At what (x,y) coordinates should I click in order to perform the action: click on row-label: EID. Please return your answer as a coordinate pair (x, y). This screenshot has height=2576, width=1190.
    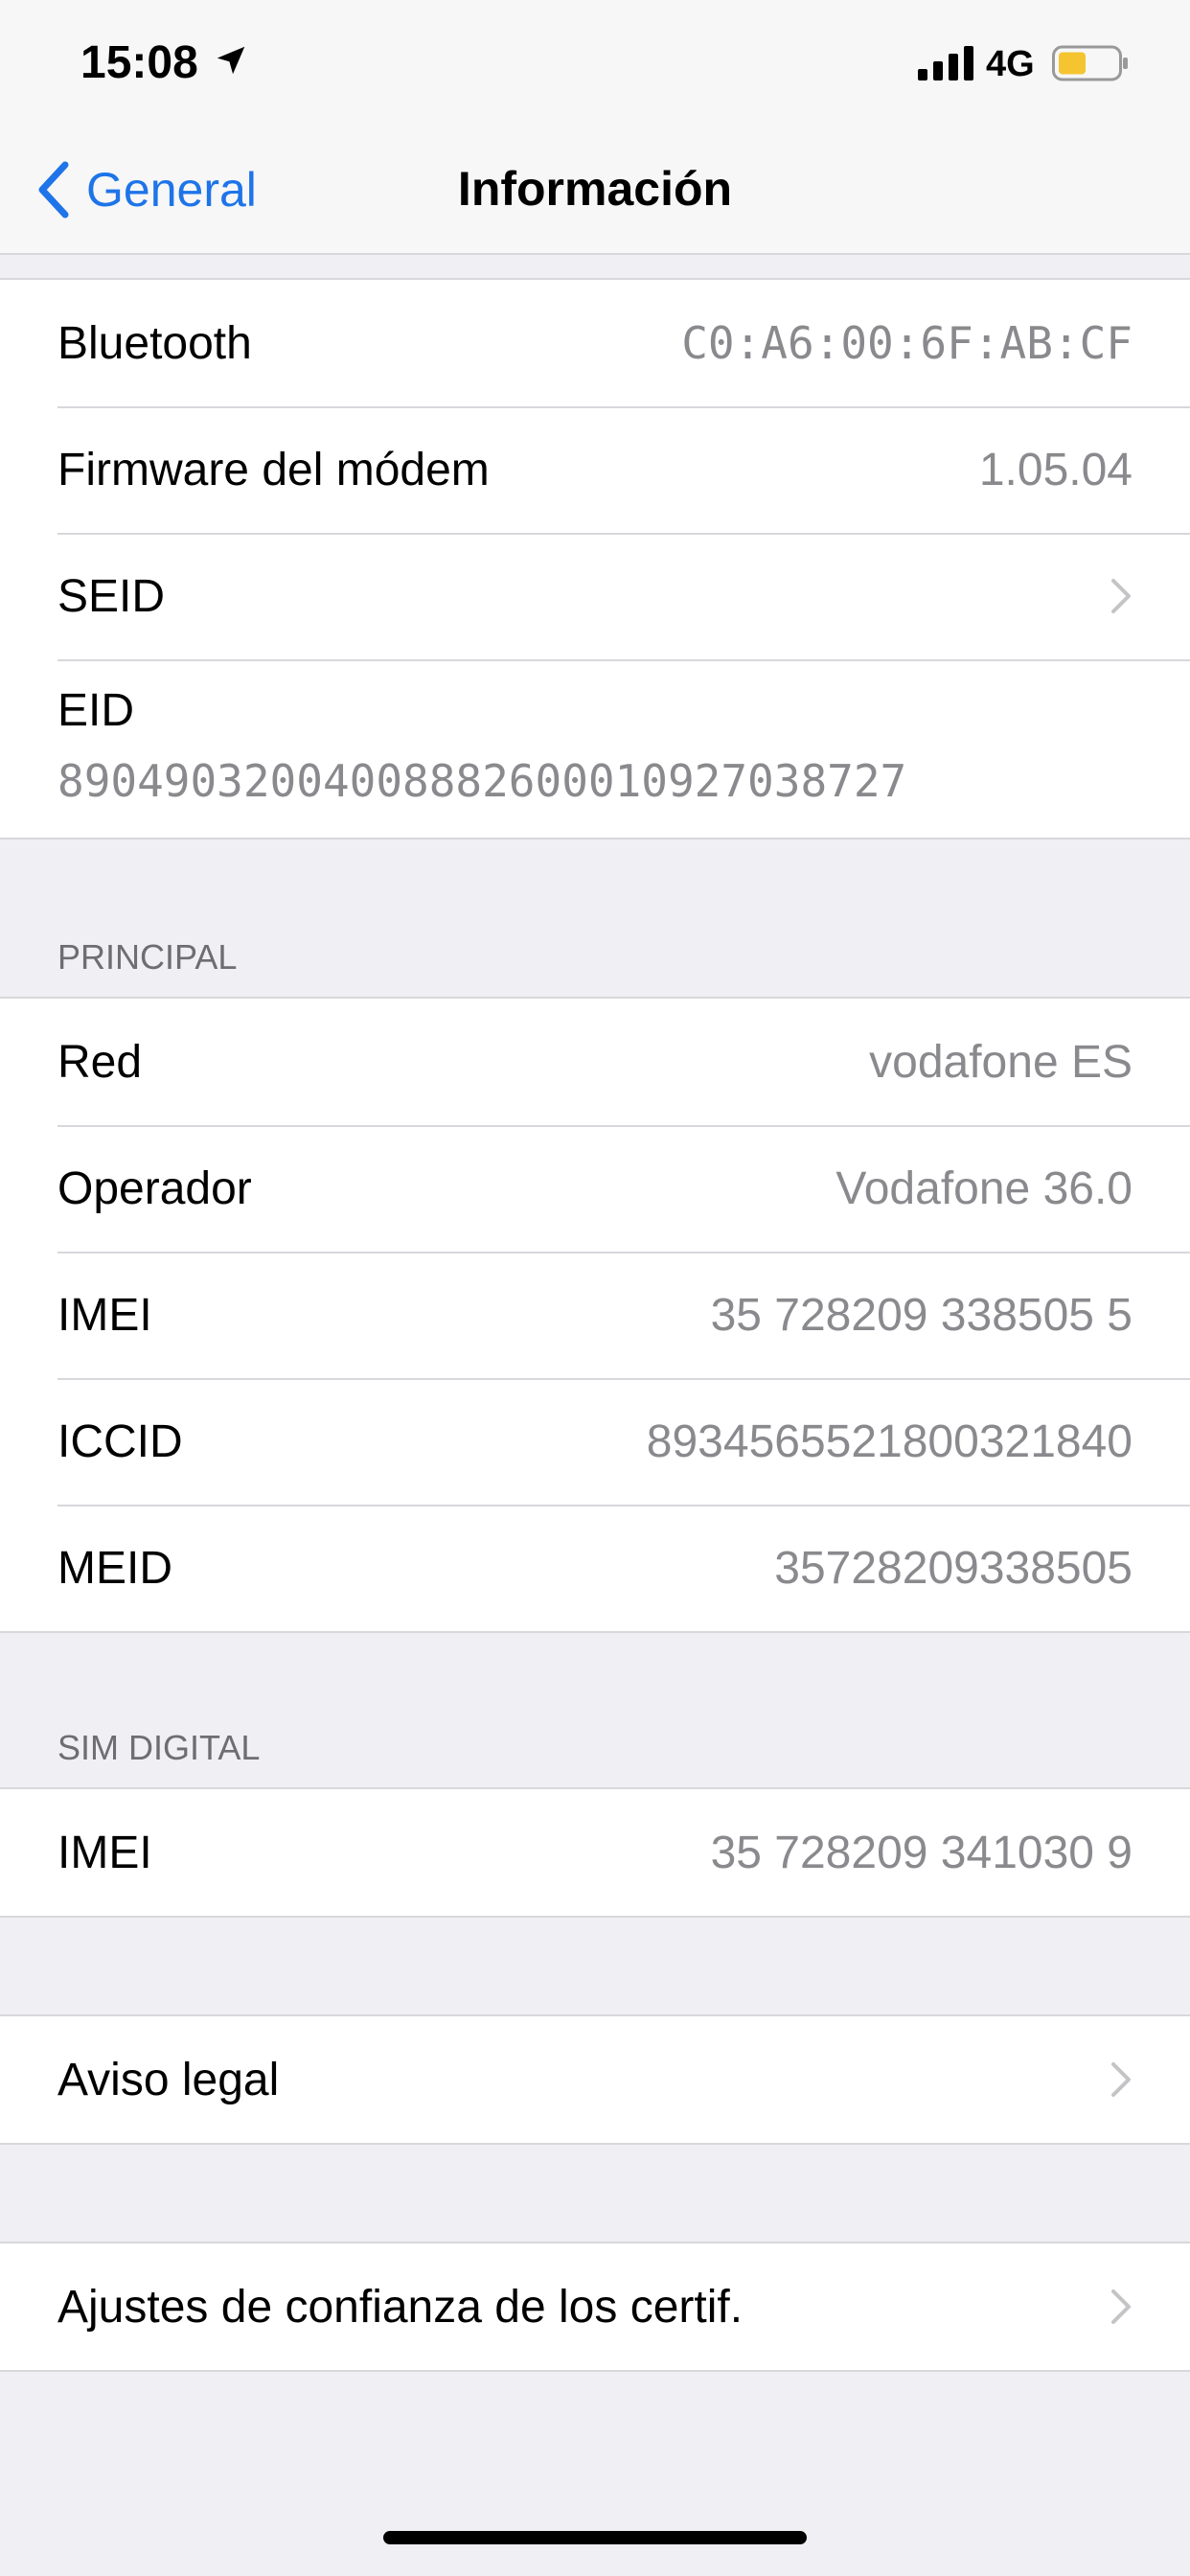
    Looking at the image, I should click on (96, 711).